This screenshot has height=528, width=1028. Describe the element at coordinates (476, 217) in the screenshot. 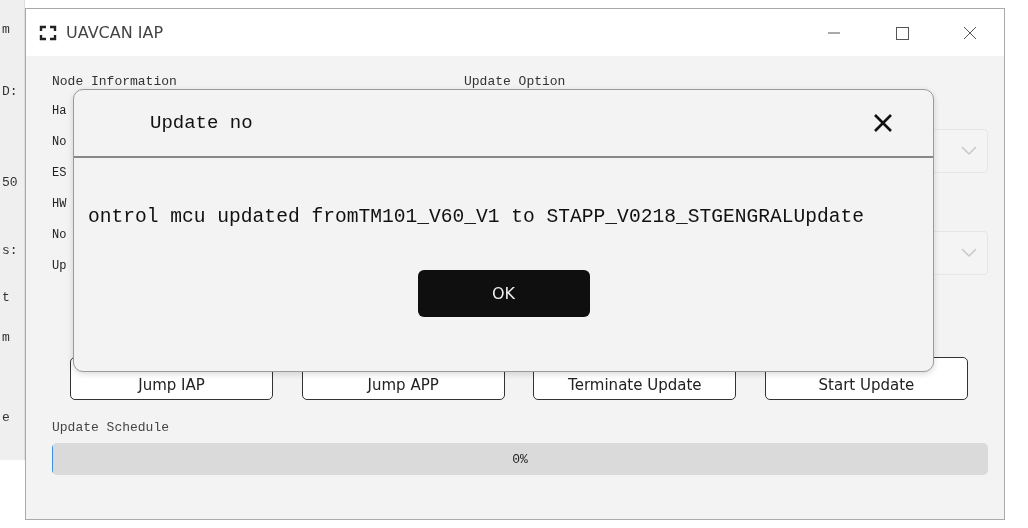

I see `dialog-message: ontrol mcu updated fromTM101_V60_V1 to STAPP_V0218_STGENGRALUpdate` at that location.